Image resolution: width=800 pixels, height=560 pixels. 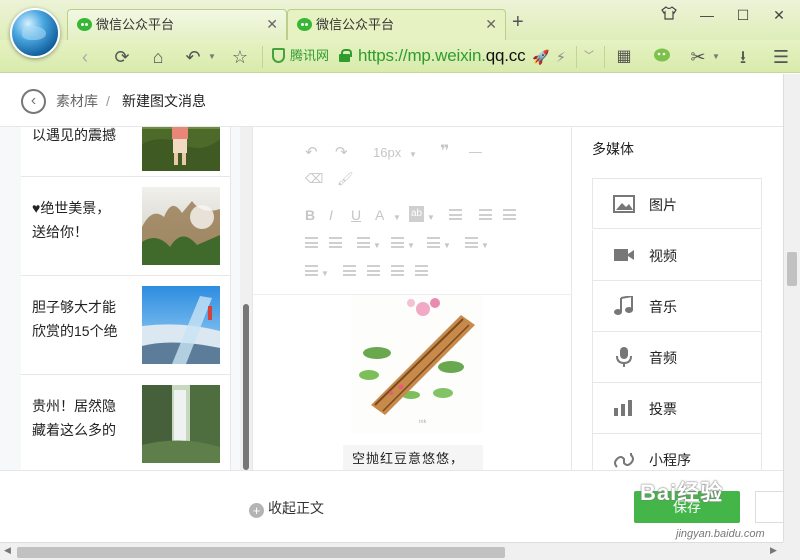 I want to click on breadcrumb: ‹ 素材库 / 新建图文消息, so click(x=391, y=100).